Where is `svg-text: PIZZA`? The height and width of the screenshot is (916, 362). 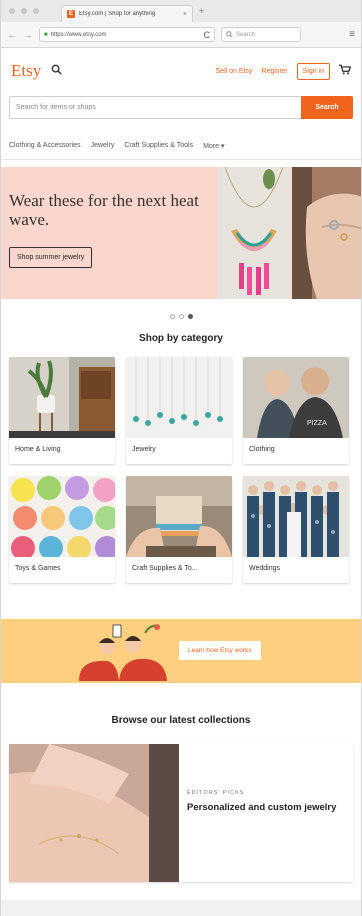 svg-text: PIZZA is located at coordinates (317, 423).